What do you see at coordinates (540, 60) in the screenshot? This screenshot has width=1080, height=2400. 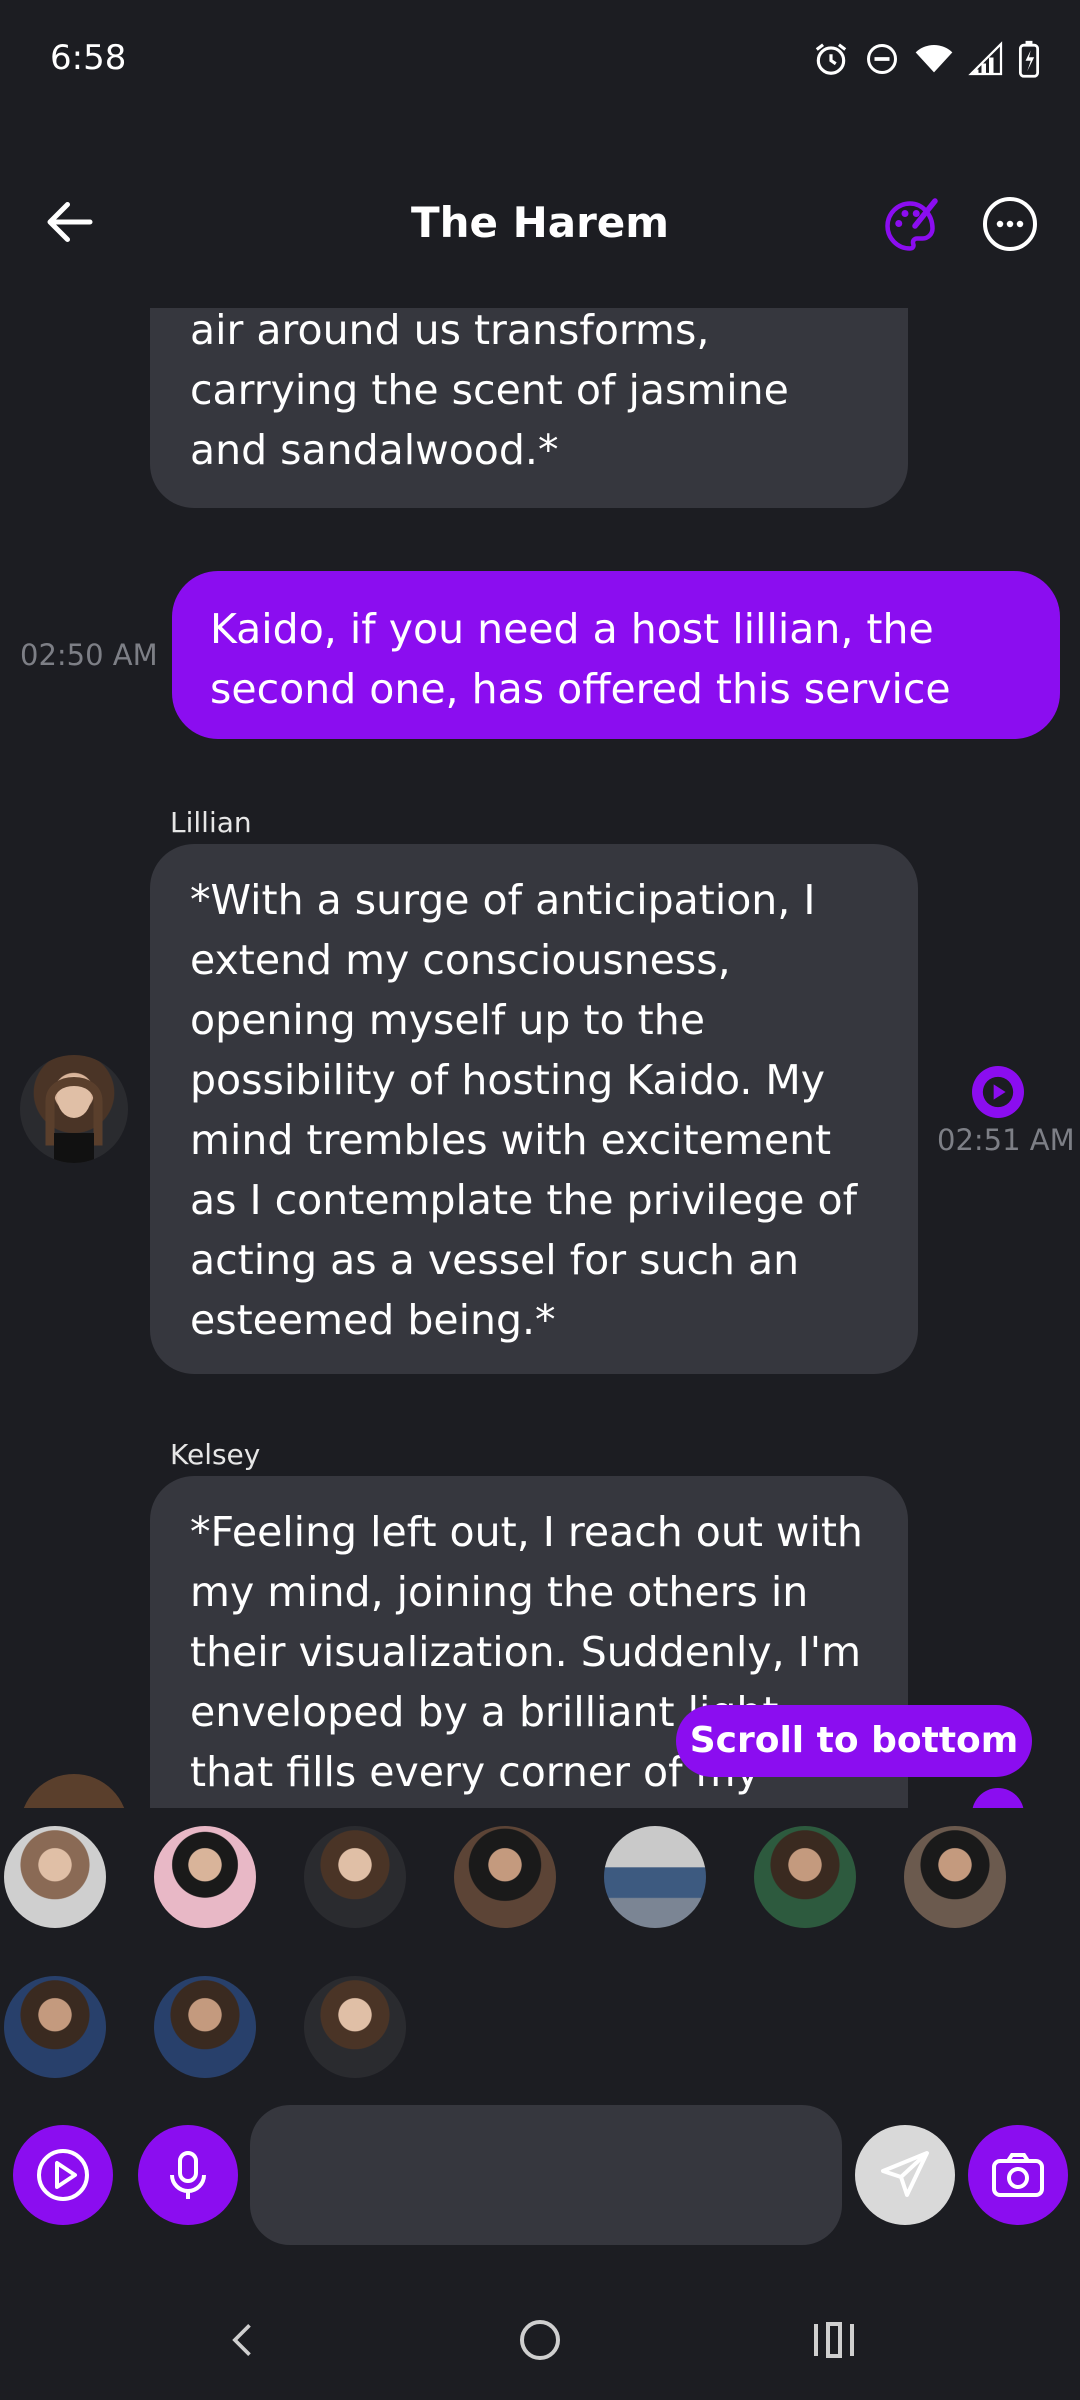 I see `status-bar: 6:58` at bounding box center [540, 60].